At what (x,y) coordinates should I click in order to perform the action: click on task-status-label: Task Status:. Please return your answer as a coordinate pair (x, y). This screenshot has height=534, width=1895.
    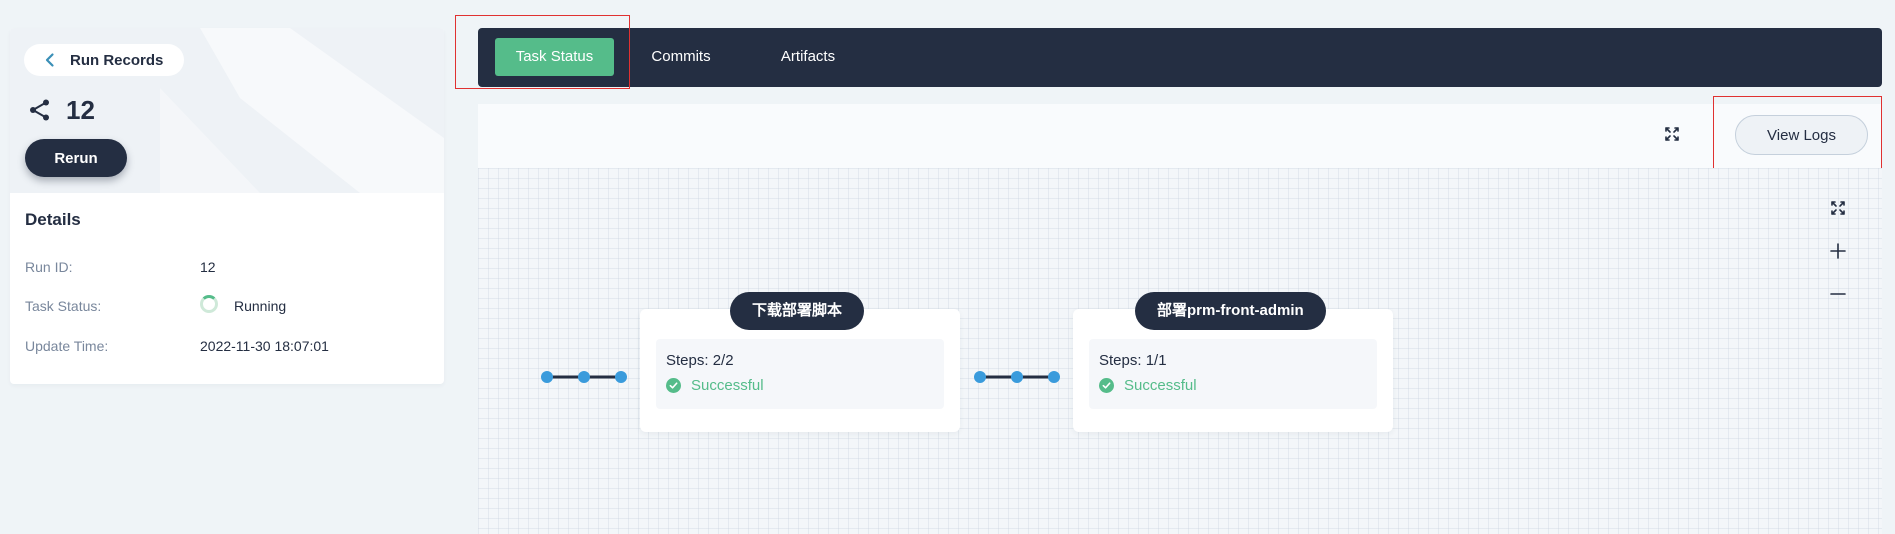
    Looking at the image, I should click on (63, 306).